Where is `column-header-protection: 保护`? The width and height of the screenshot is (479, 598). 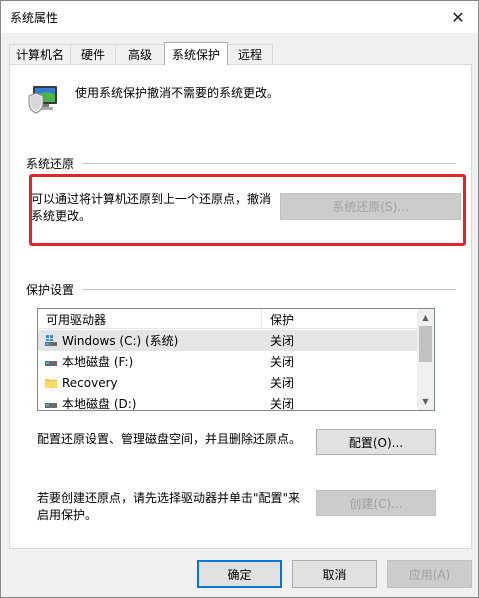 column-header-protection: 保护 is located at coordinates (340, 319).